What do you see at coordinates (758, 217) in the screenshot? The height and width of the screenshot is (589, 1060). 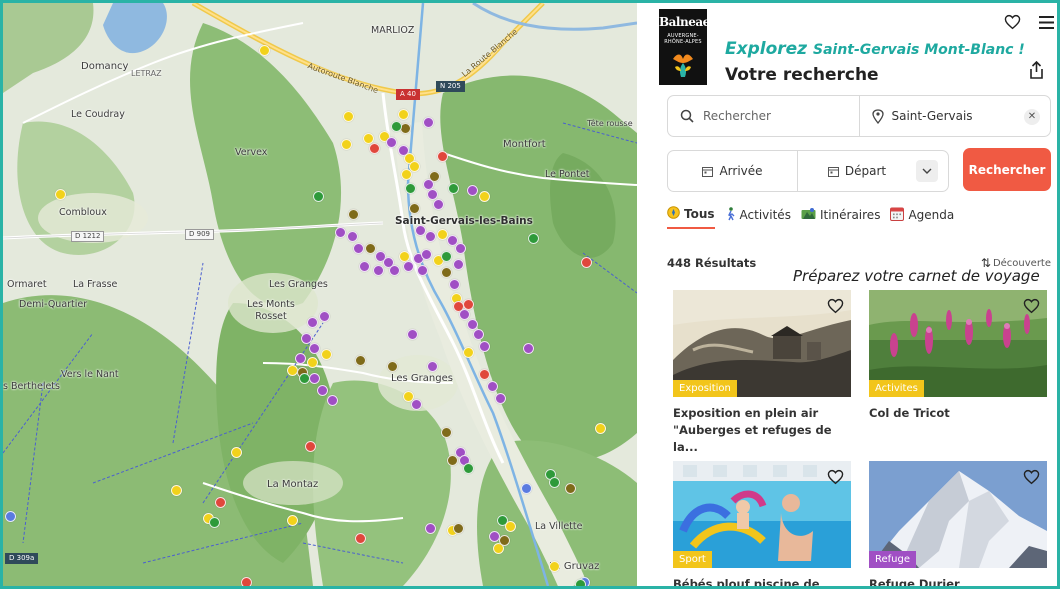 I see `tab-activites: Activités` at bounding box center [758, 217].